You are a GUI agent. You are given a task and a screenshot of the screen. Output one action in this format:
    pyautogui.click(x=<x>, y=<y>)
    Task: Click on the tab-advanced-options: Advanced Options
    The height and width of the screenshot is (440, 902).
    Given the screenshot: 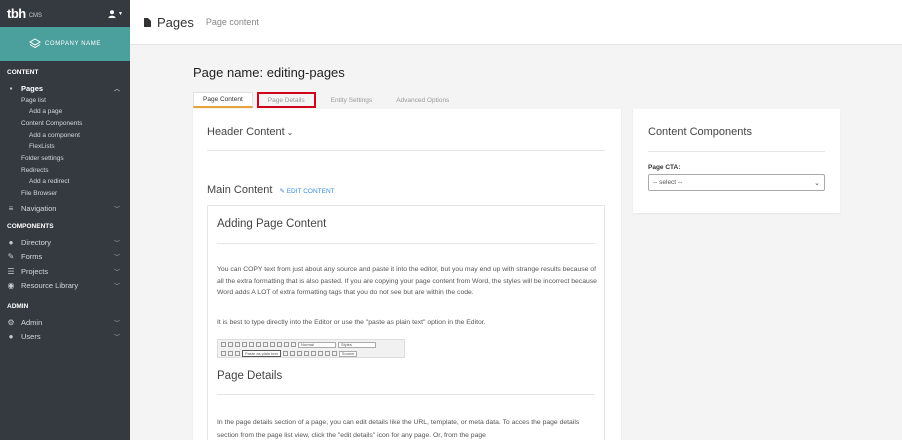 What is the action you would take?
    pyautogui.click(x=422, y=100)
    